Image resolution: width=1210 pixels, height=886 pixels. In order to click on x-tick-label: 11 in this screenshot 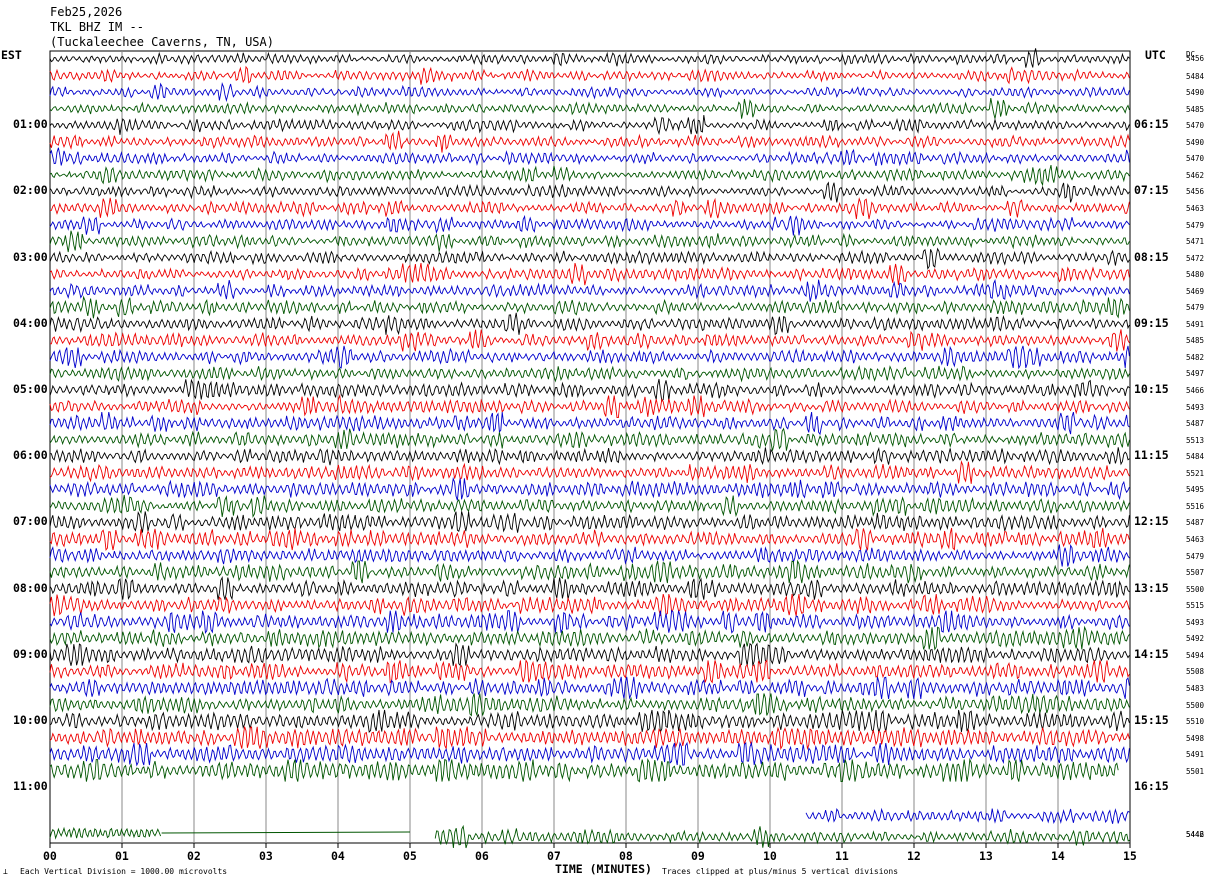, I will do `click(842, 856)`.